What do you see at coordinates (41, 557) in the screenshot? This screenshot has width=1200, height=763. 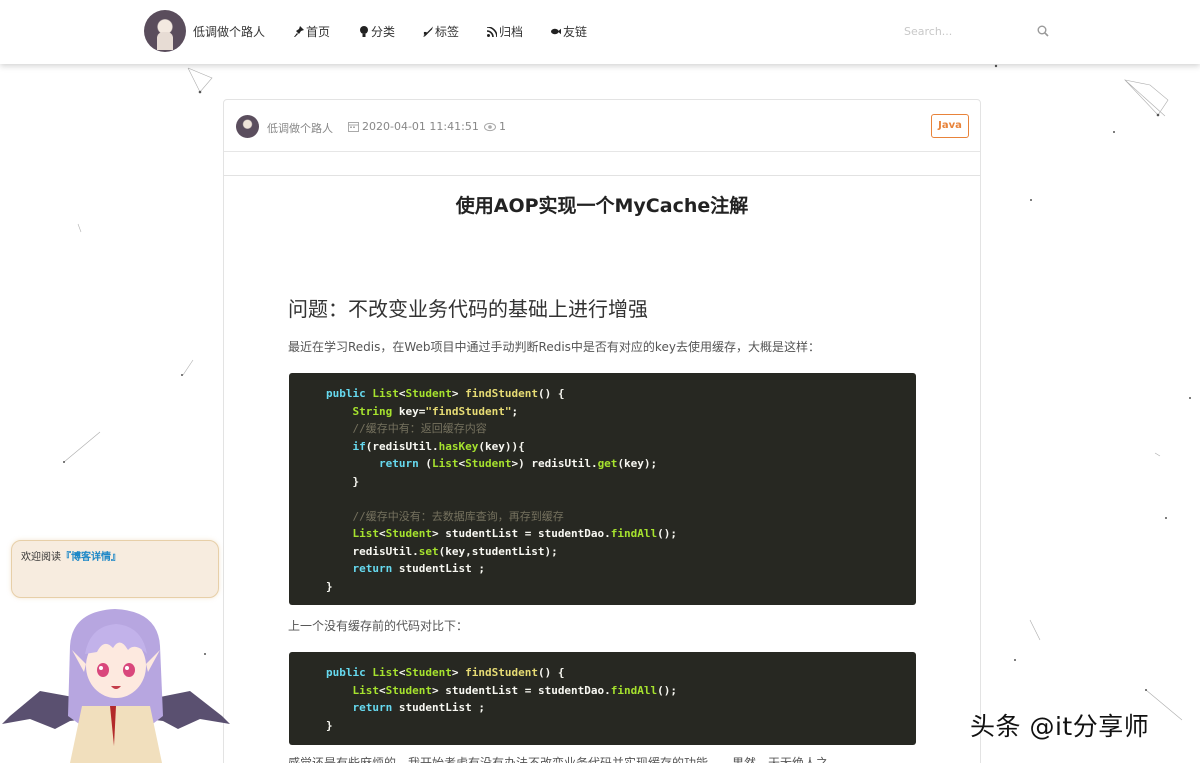 I see `bubble-prefix: 欢迎阅读` at bounding box center [41, 557].